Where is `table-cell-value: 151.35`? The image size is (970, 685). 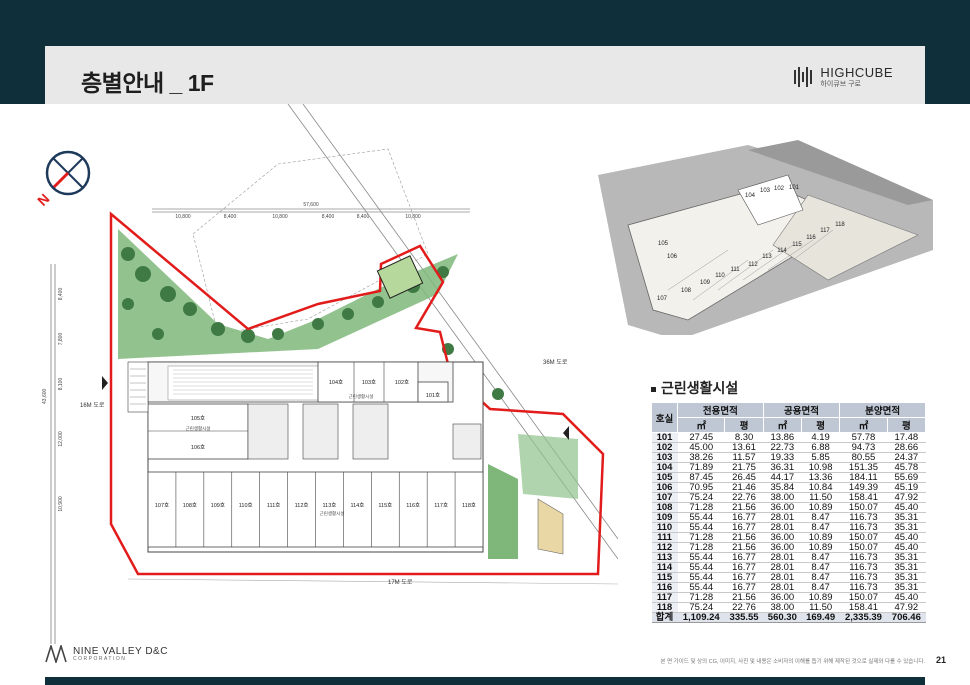 table-cell-value: 151.35 is located at coordinates (863, 467).